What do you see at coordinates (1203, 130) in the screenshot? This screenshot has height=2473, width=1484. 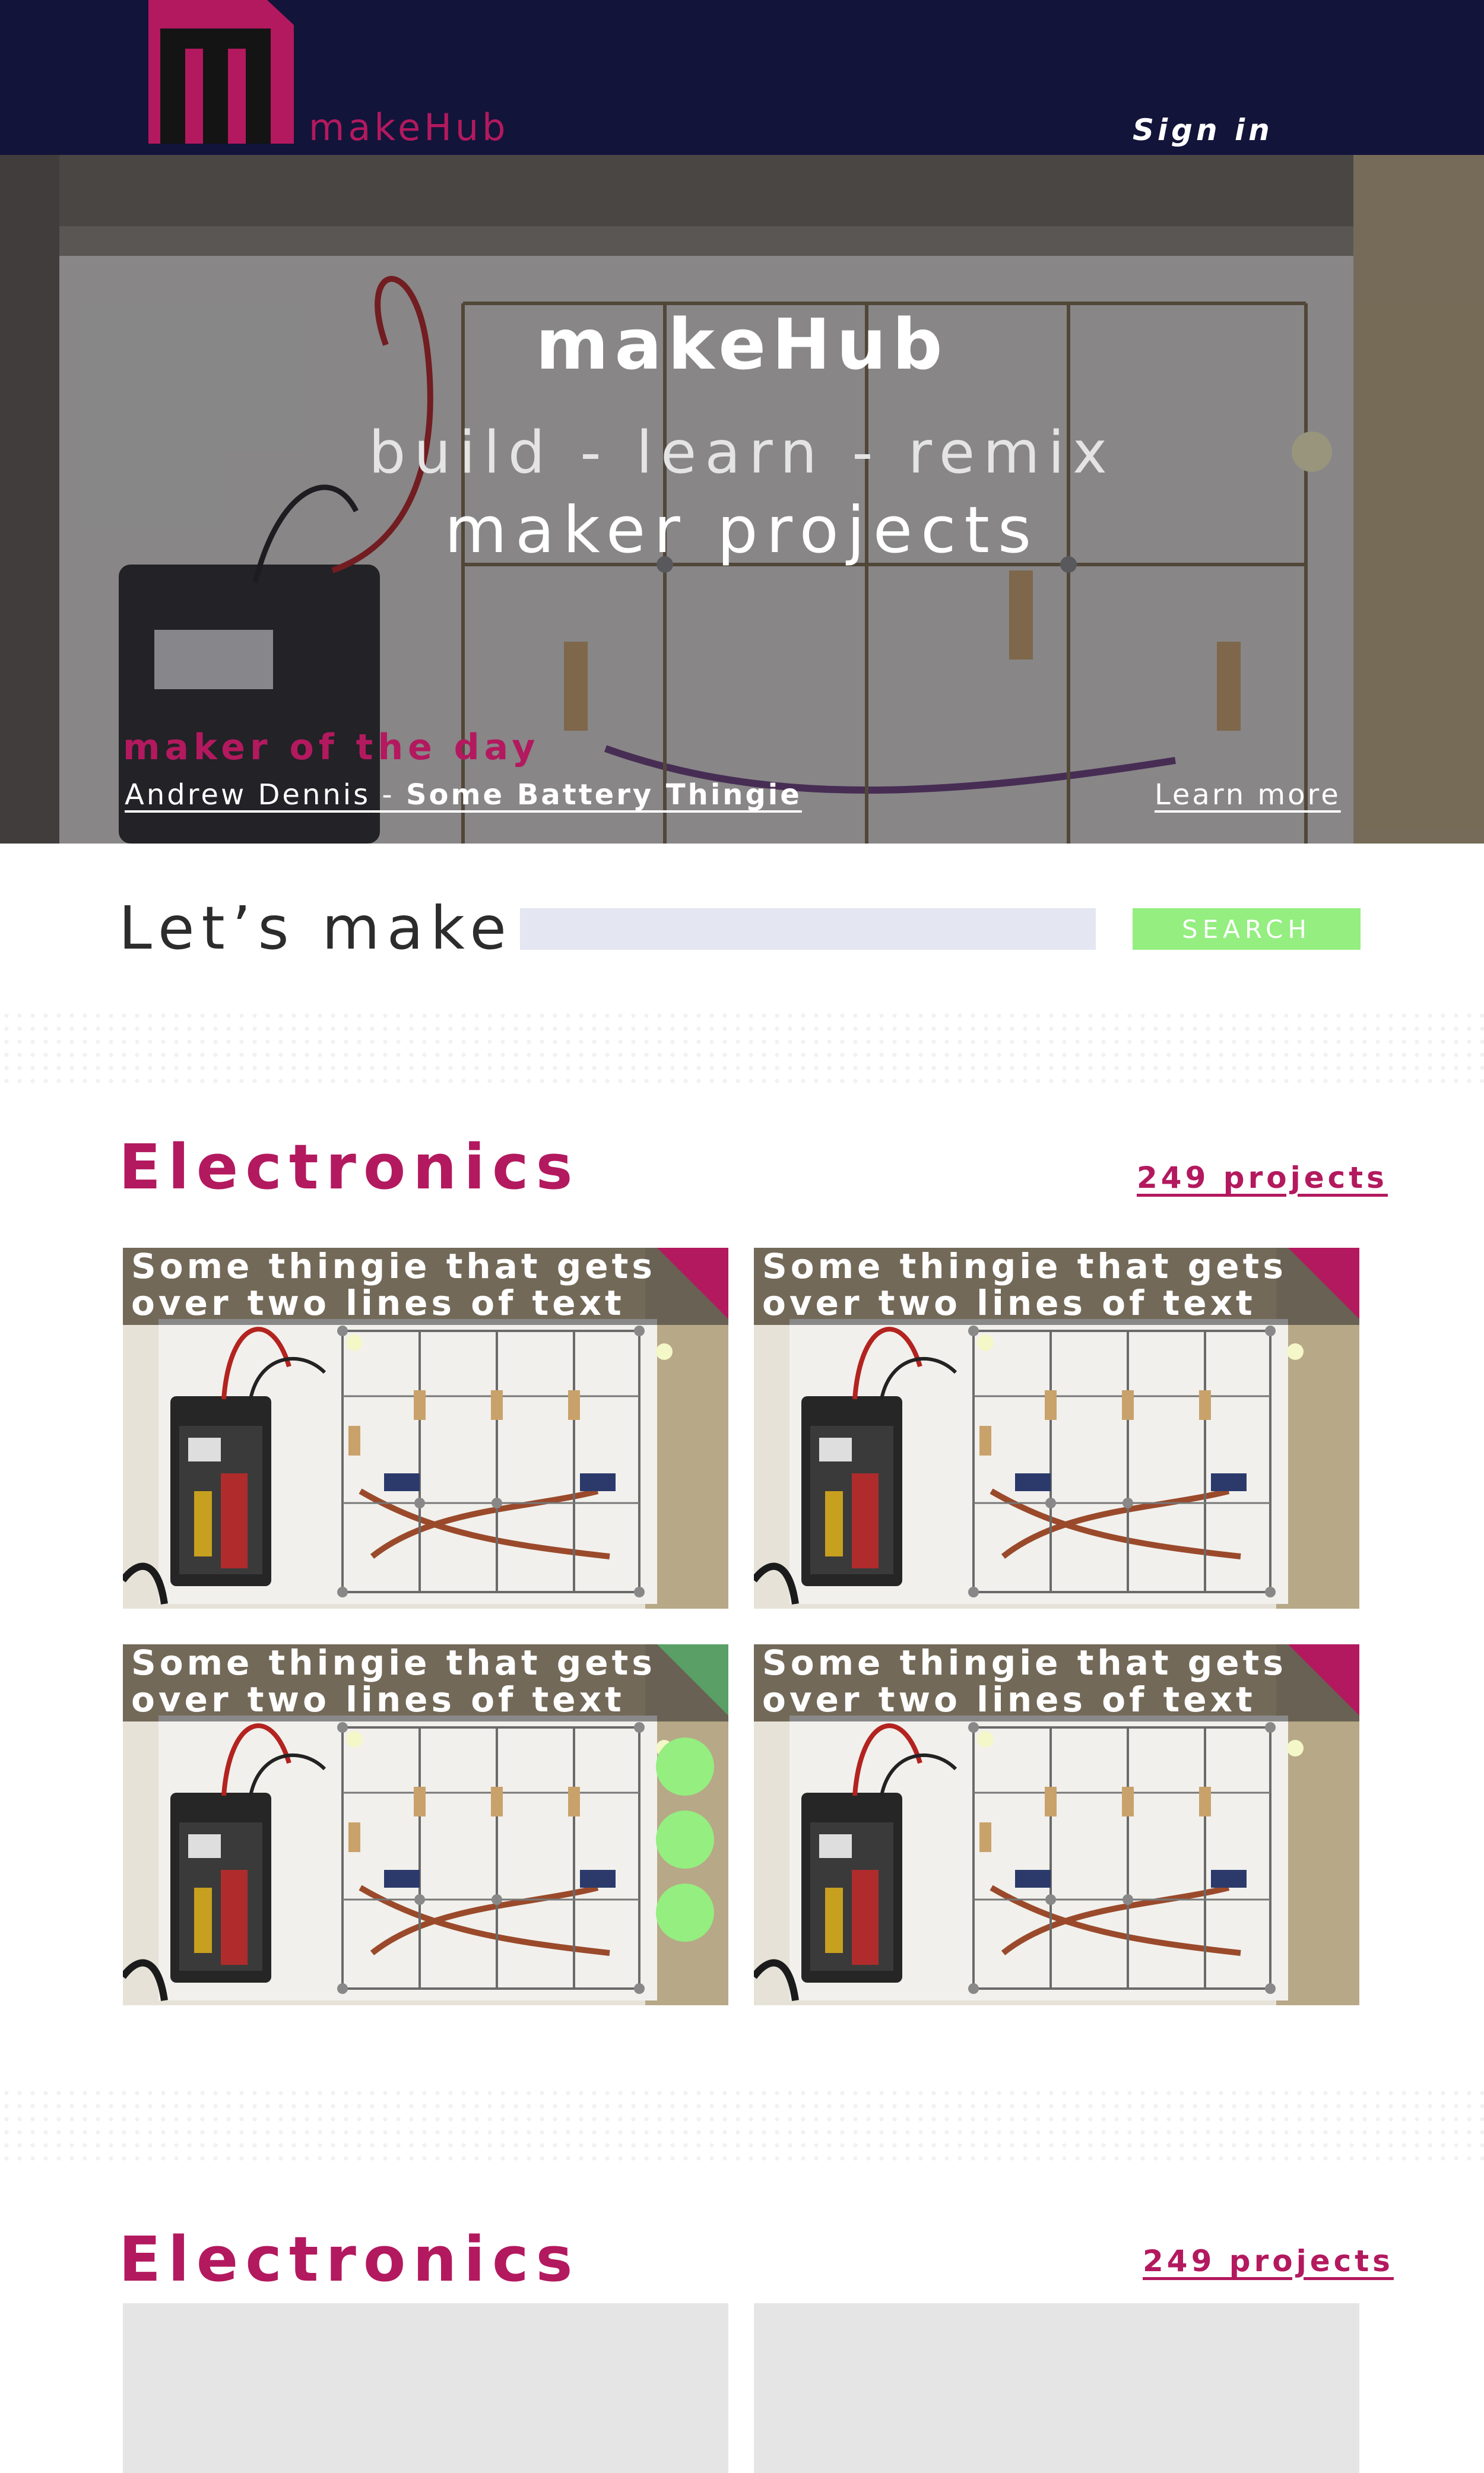 I see `sign-in-link: Sign in` at bounding box center [1203, 130].